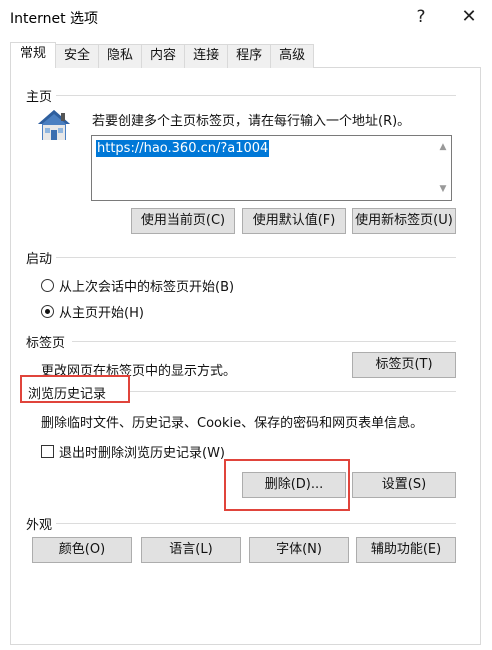  Describe the element at coordinates (147, 287) in the screenshot. I see `radio-last-session-label: 从上次会话中的标签页开始(B)` at that location.